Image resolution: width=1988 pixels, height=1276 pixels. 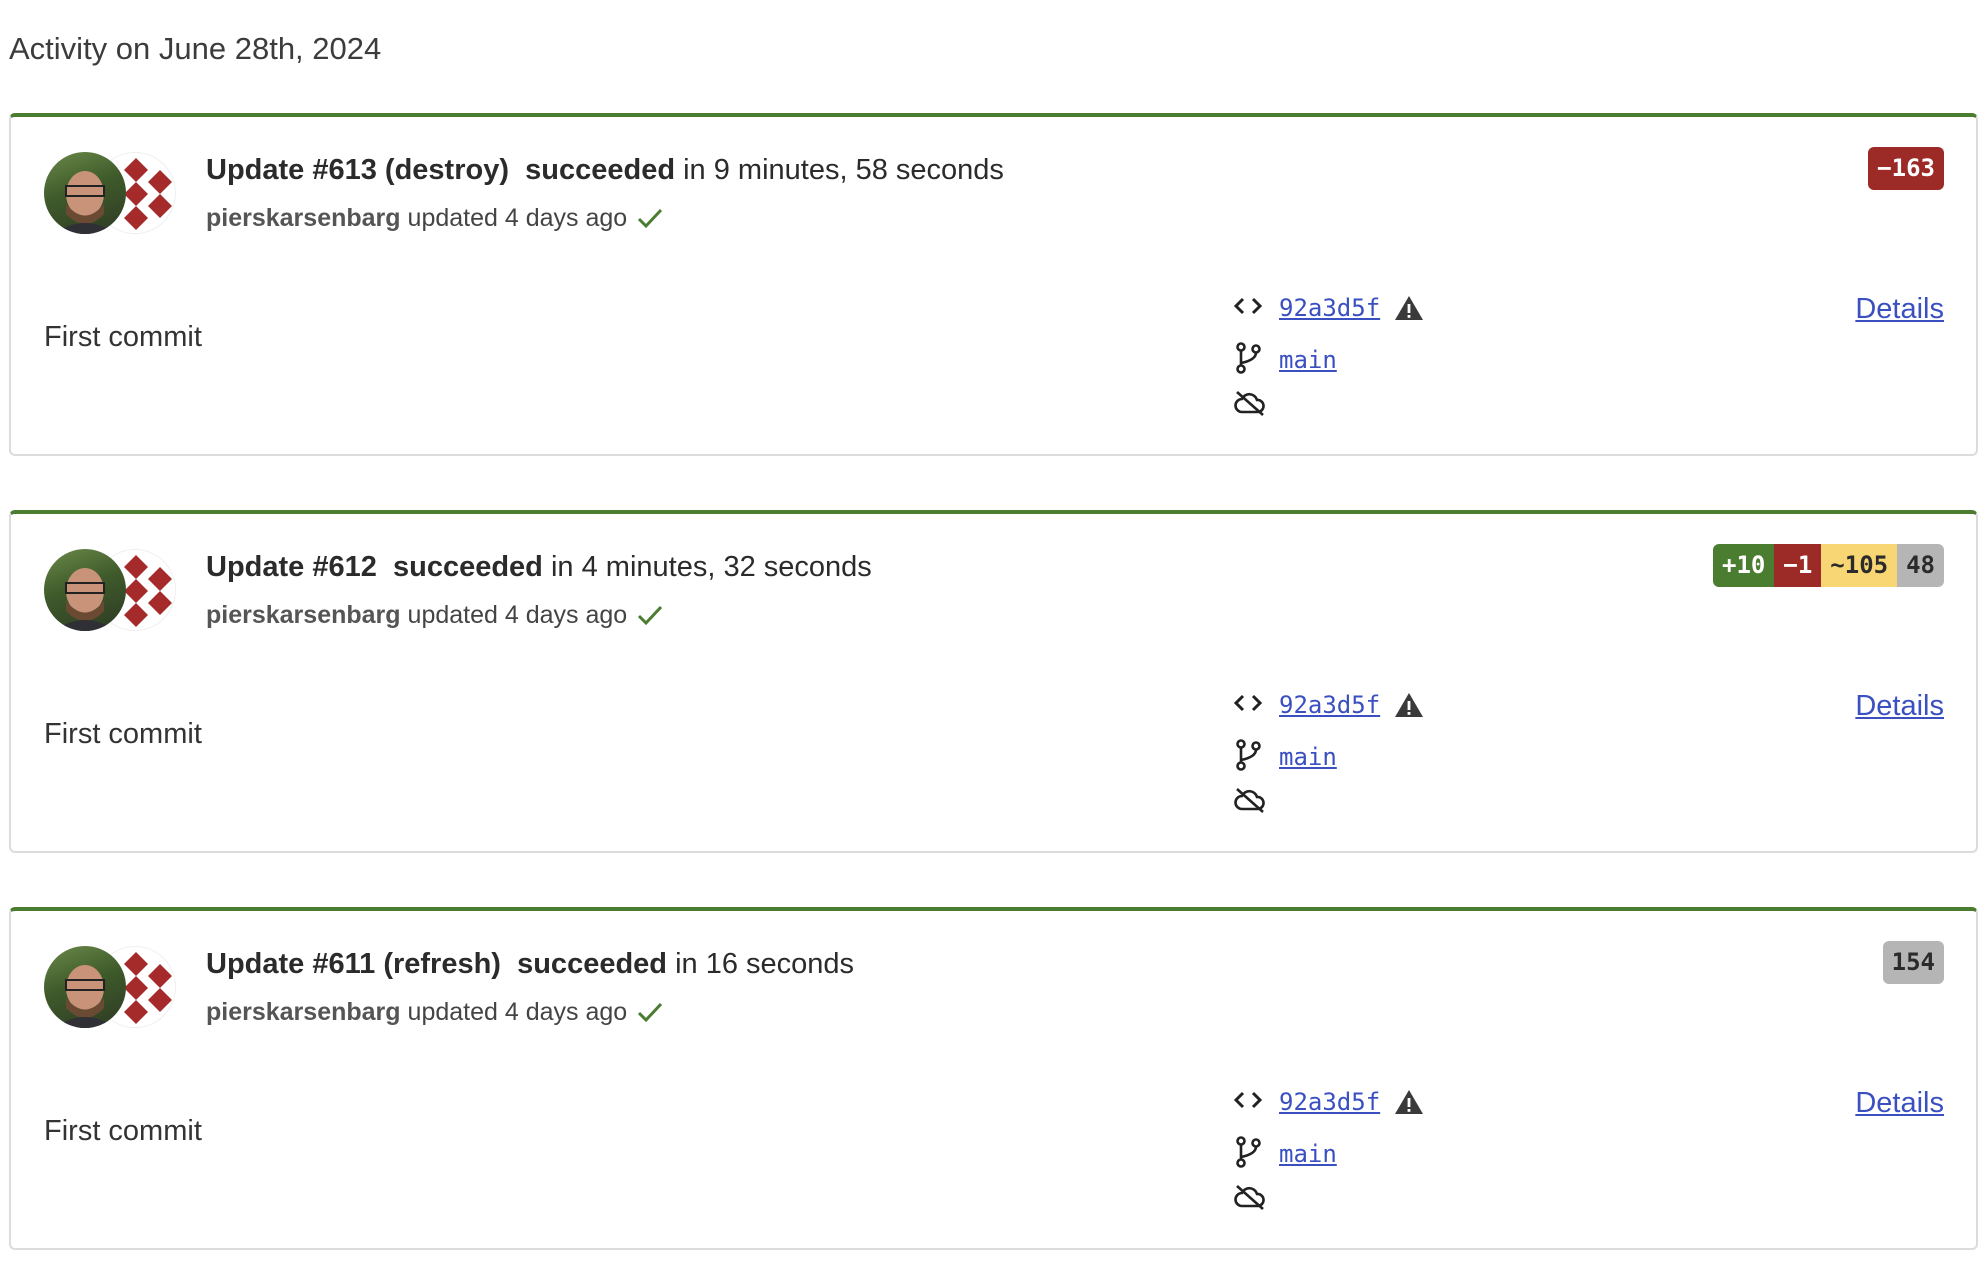 I want to click on update-duration: in 9 minutes, 58 seconds, so click(x=843, y=170).